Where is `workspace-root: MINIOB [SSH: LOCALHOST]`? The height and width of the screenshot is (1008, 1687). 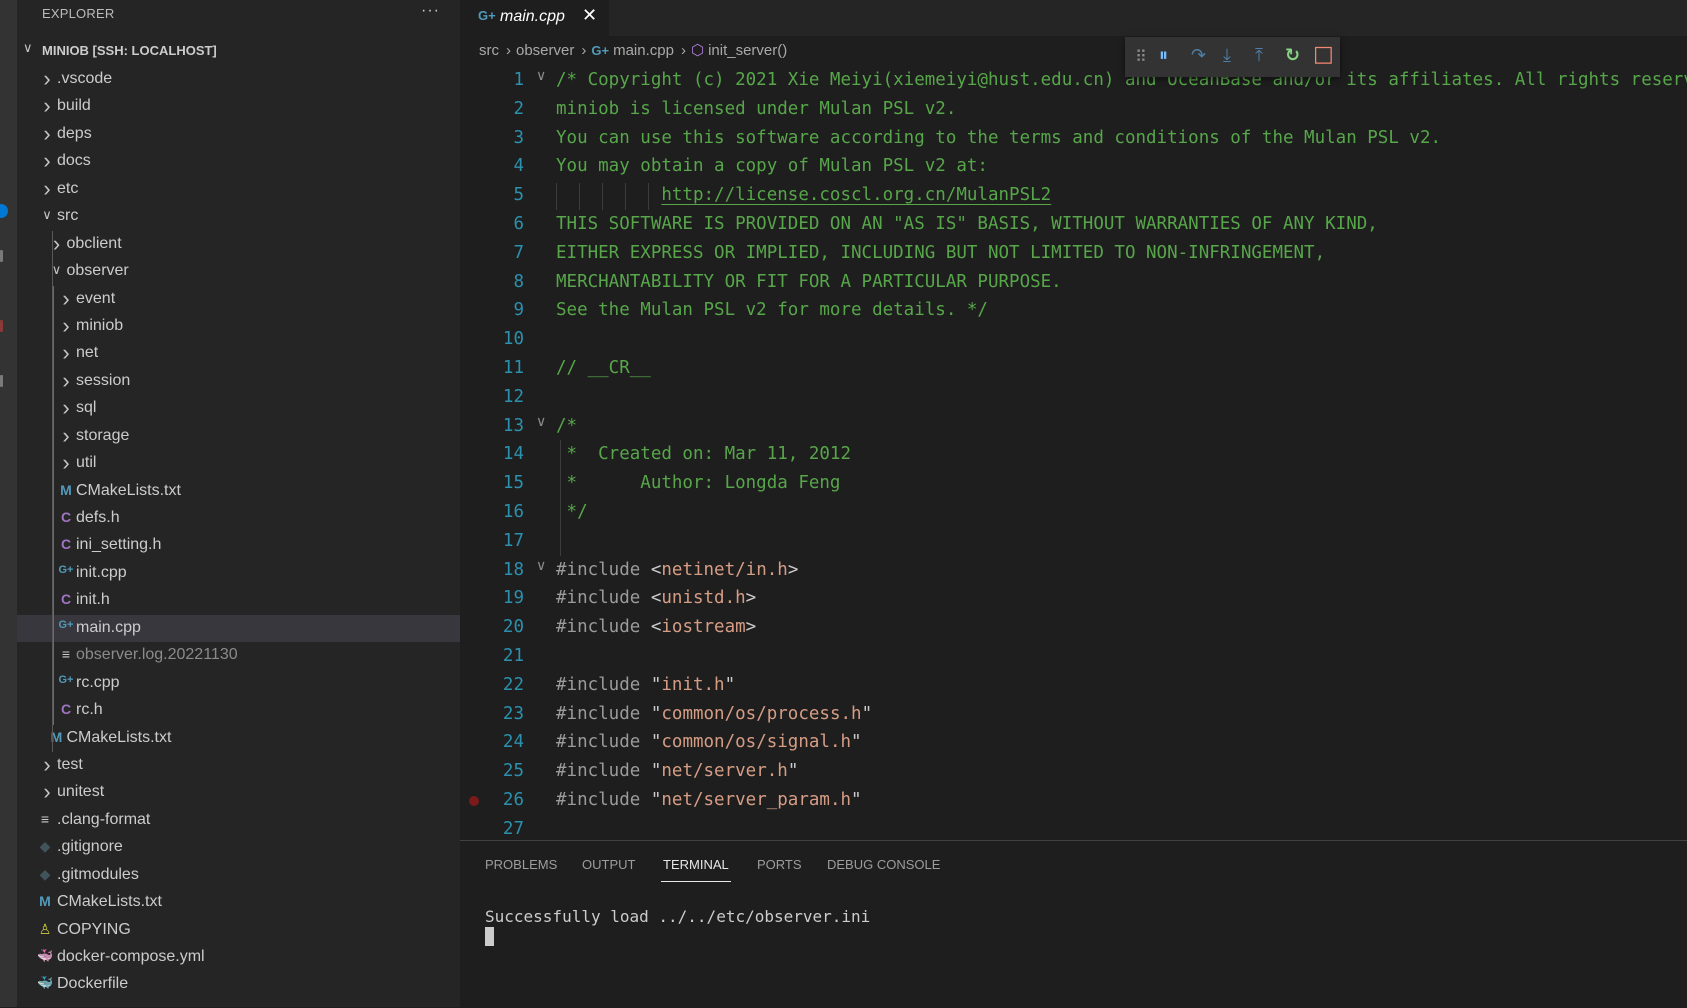
workspace-root: MINIOB [SSH: LOCALHOST] is located at coordinates (238, 51).